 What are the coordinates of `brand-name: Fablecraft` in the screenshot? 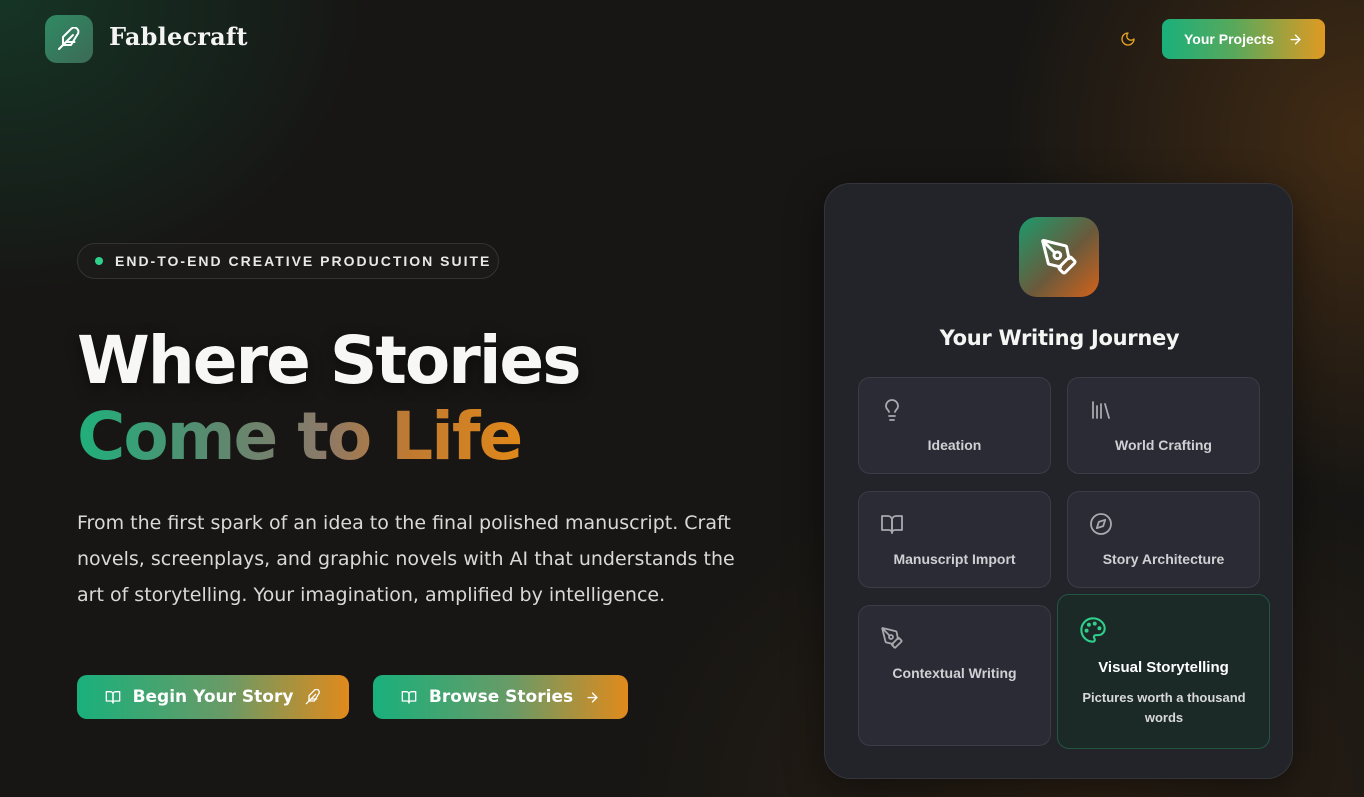 It's located at (178, 36).